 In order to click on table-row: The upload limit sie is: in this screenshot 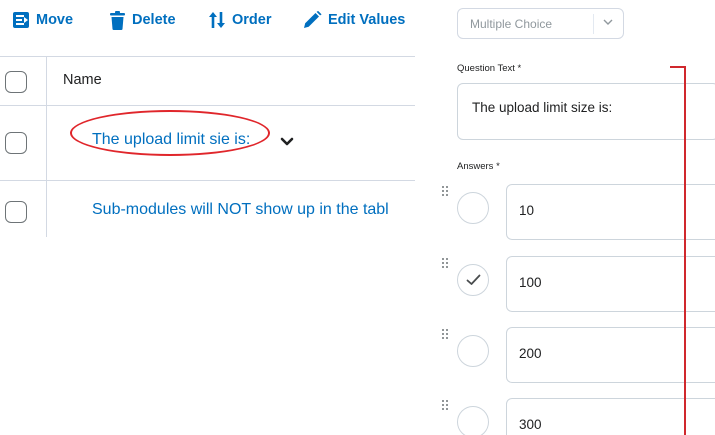, I will do `click(207, 143)`.